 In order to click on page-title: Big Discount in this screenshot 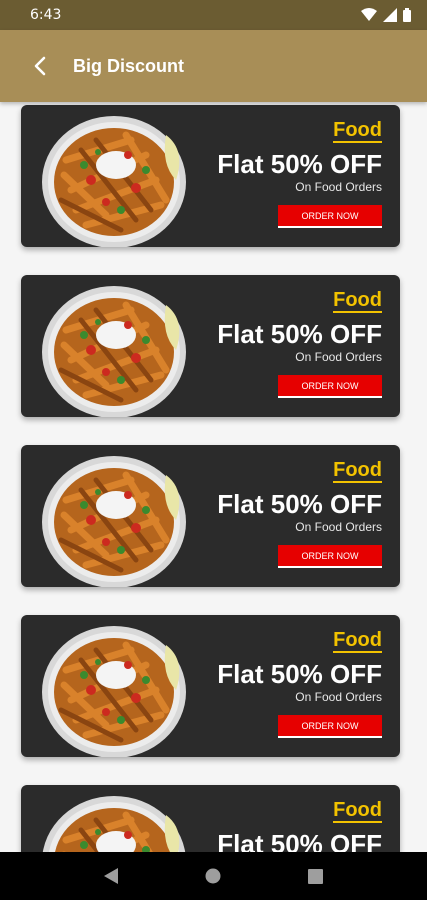, I will do `click(128, 65)`.